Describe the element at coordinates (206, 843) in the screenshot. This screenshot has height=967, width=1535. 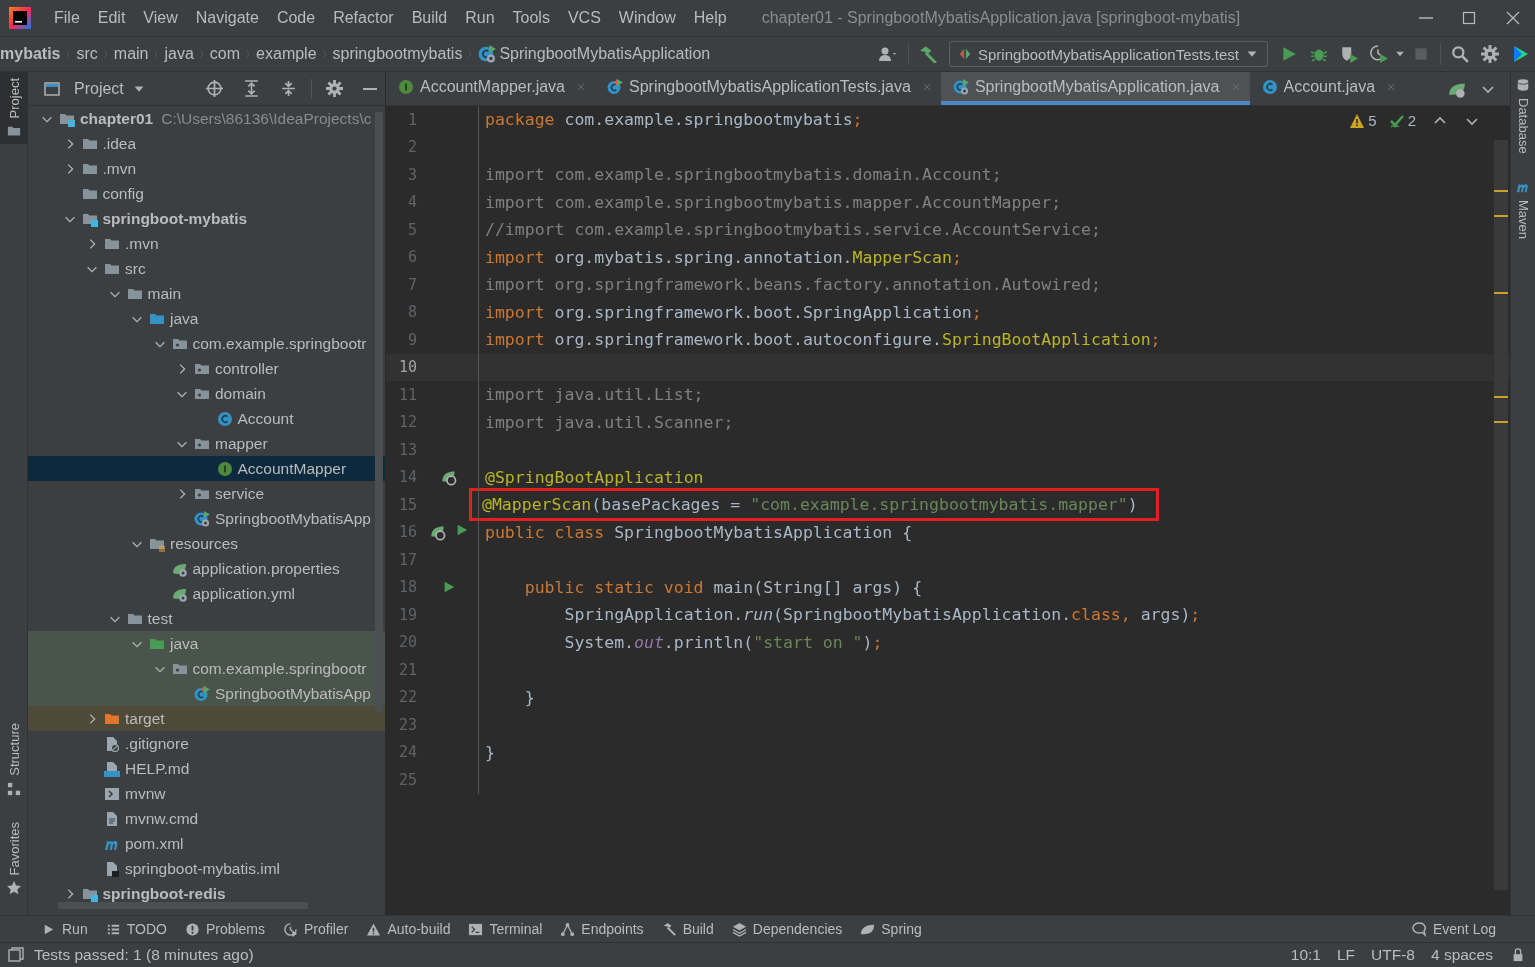
I see `tree-item: pom.xml` at that location.